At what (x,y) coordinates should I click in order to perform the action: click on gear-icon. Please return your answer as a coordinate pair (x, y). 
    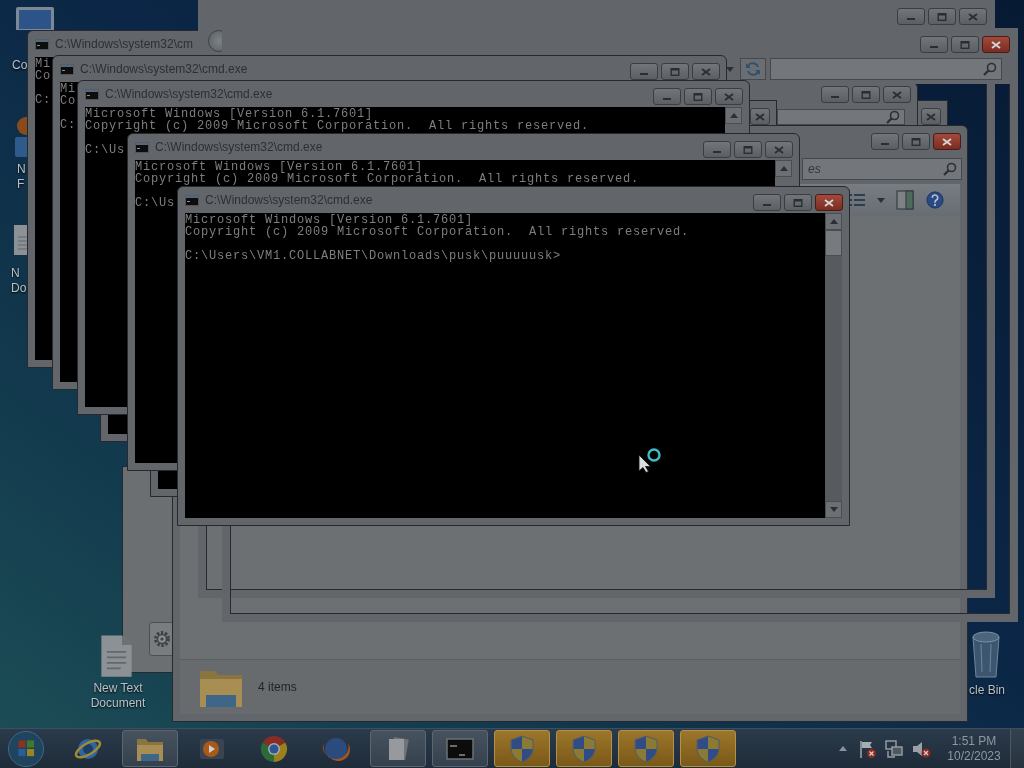
    Looking at the image, I should click on (162, 639).